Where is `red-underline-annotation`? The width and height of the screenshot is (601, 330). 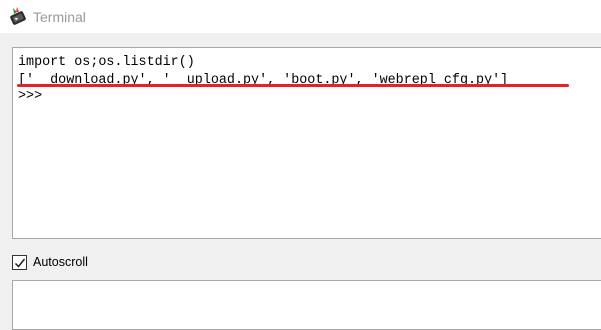
red-underline-annotation is located at coordinates (293, 85).